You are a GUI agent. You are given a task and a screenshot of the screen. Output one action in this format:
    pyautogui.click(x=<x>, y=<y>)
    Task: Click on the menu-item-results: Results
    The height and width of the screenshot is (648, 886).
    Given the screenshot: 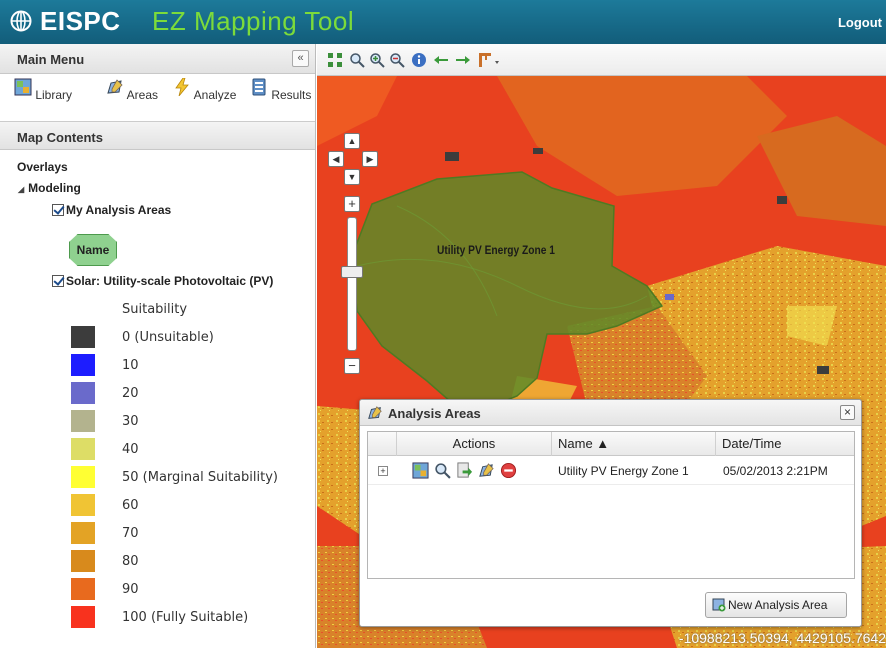 What is the action you would take?
    pyautogui.click(x=280, y=90)
    